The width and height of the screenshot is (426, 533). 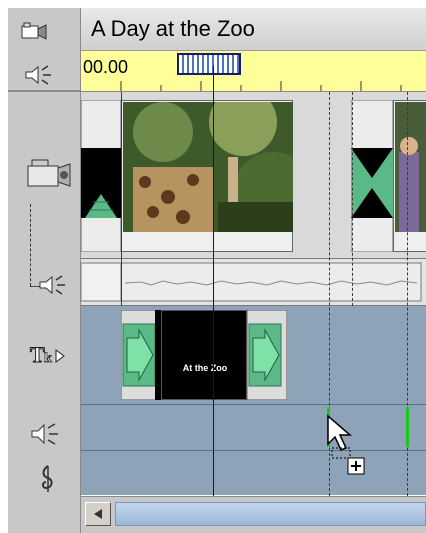 What do you see at coordinates (253, 428) in the screenshot?
I see `sound-effects-track` at bounding box center [253, 428].